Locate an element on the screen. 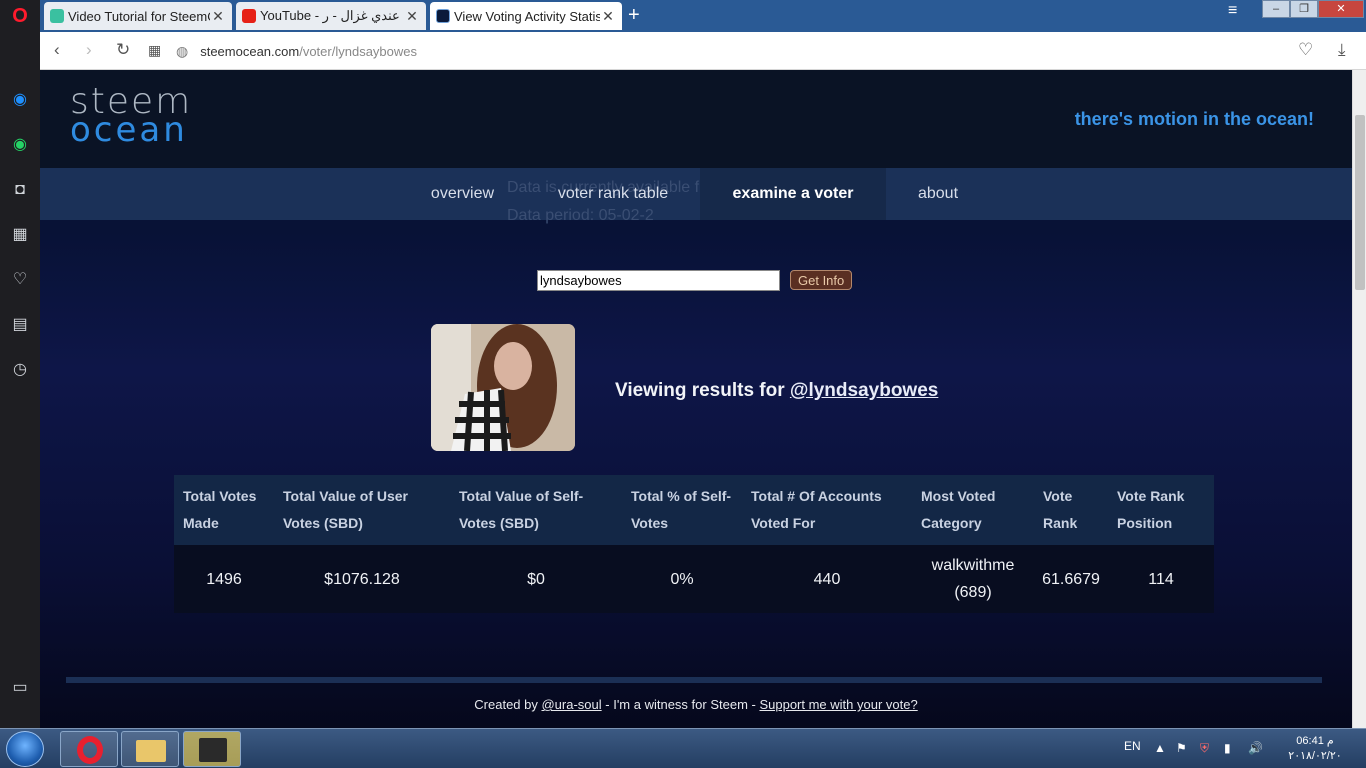  scrollbar-thumb is located at coordinates (1360, 202).